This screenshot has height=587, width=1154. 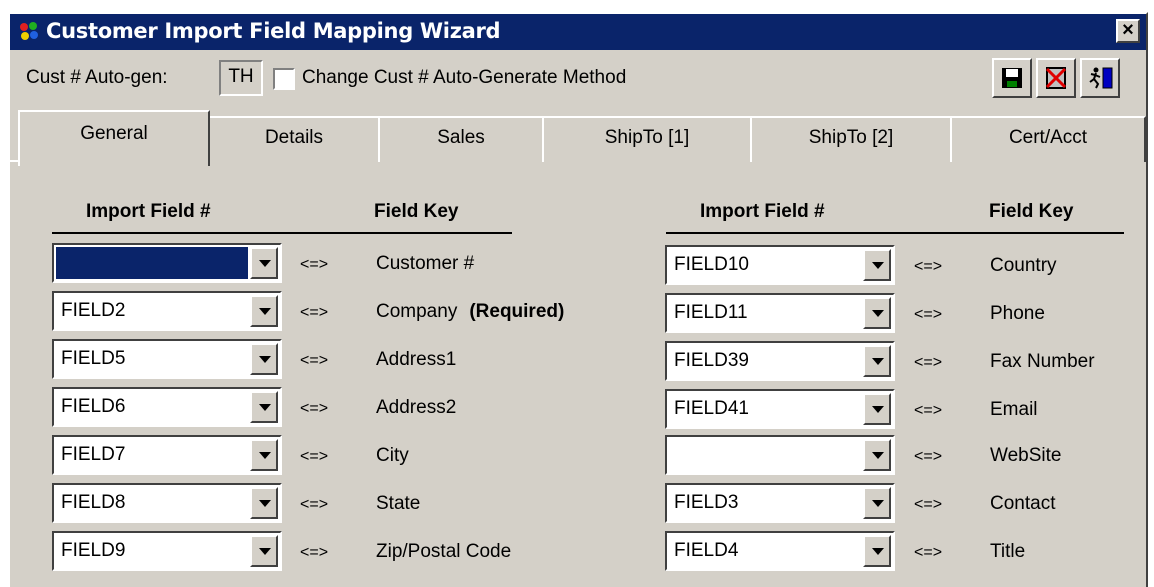 I want to click on import-field-value: FIELD7, so click(x=93, y=454).